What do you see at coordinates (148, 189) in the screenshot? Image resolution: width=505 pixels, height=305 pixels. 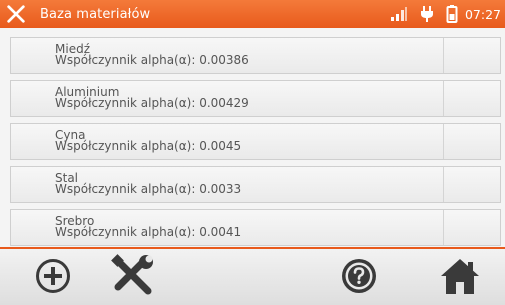 I see `material-coefficient: Współczynnik alpha(α): 0.0033` at bounding box center [148, 189].